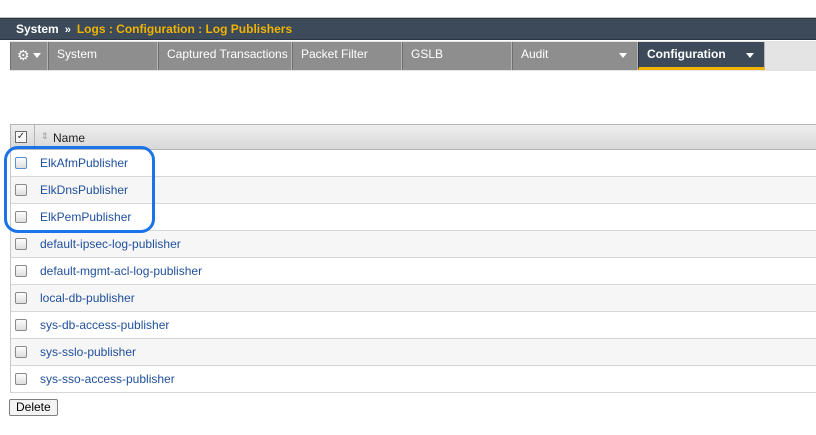 The height and width of the screenshot is (435, 816). I want to click on table-row: sys-db-access-publisher, so click(413, 325).